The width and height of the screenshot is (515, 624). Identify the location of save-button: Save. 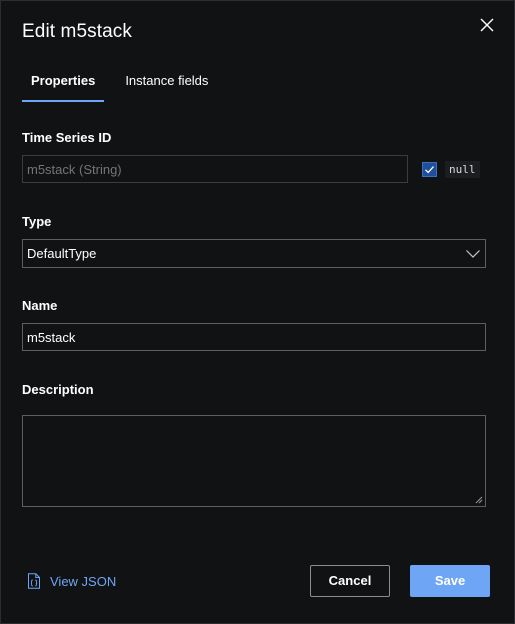
(450, 581).